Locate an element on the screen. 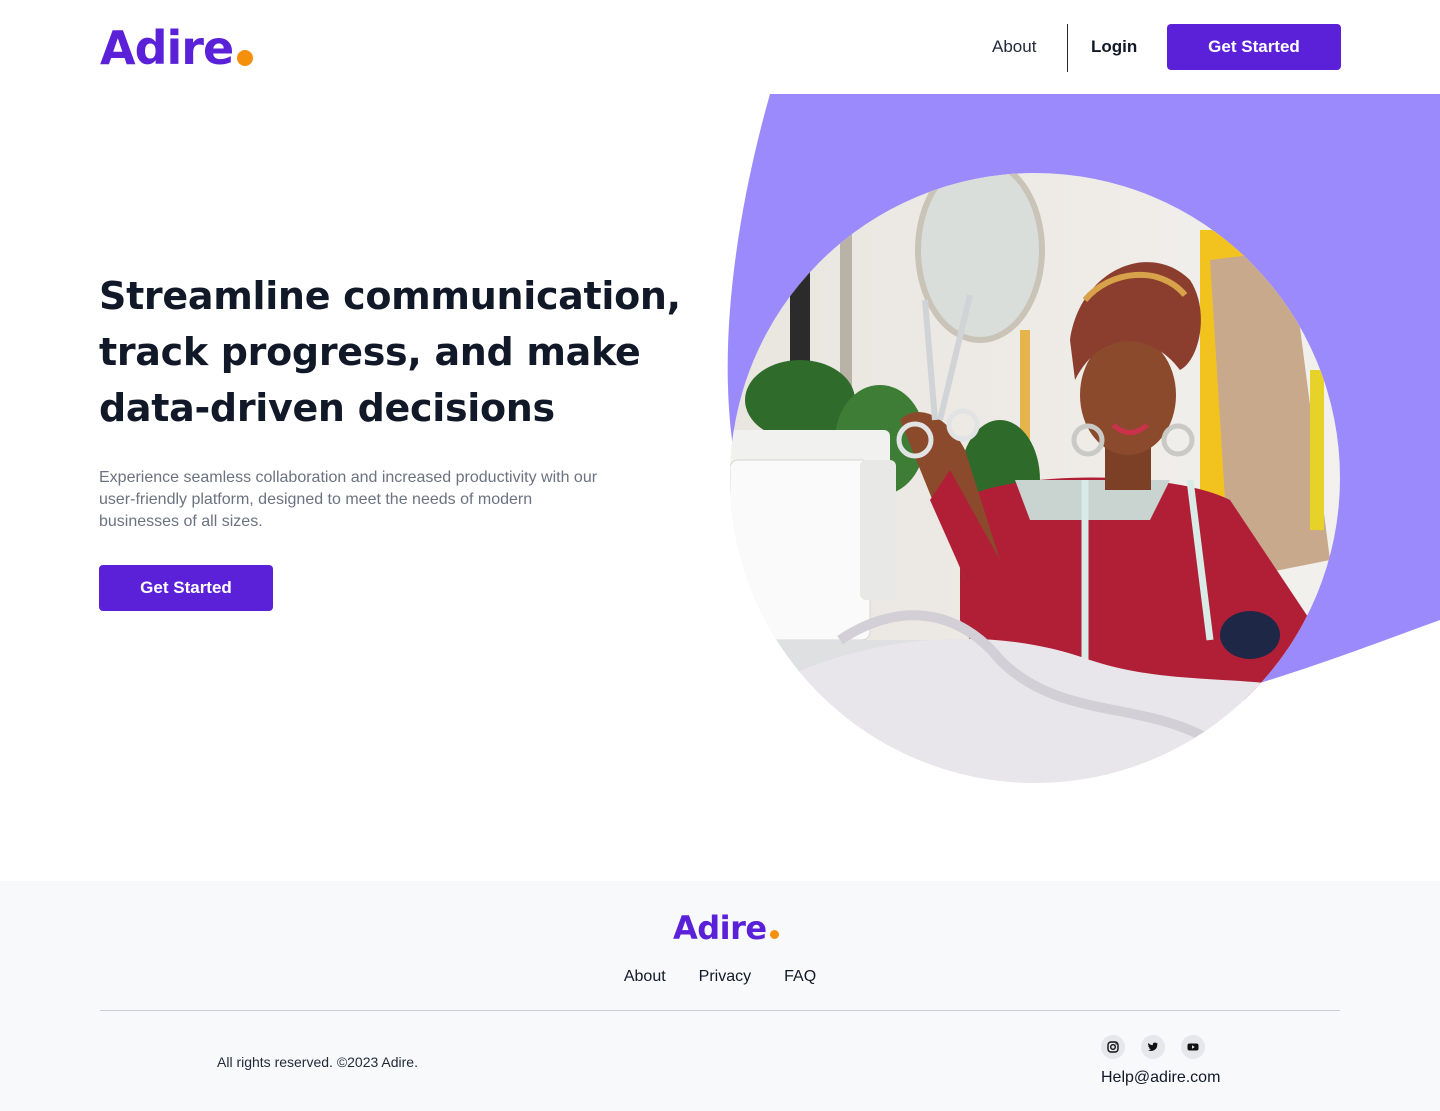 The width and height of the screenshot is (1440, 1111). footer-link-about: About is located at coordinates (645, 977).